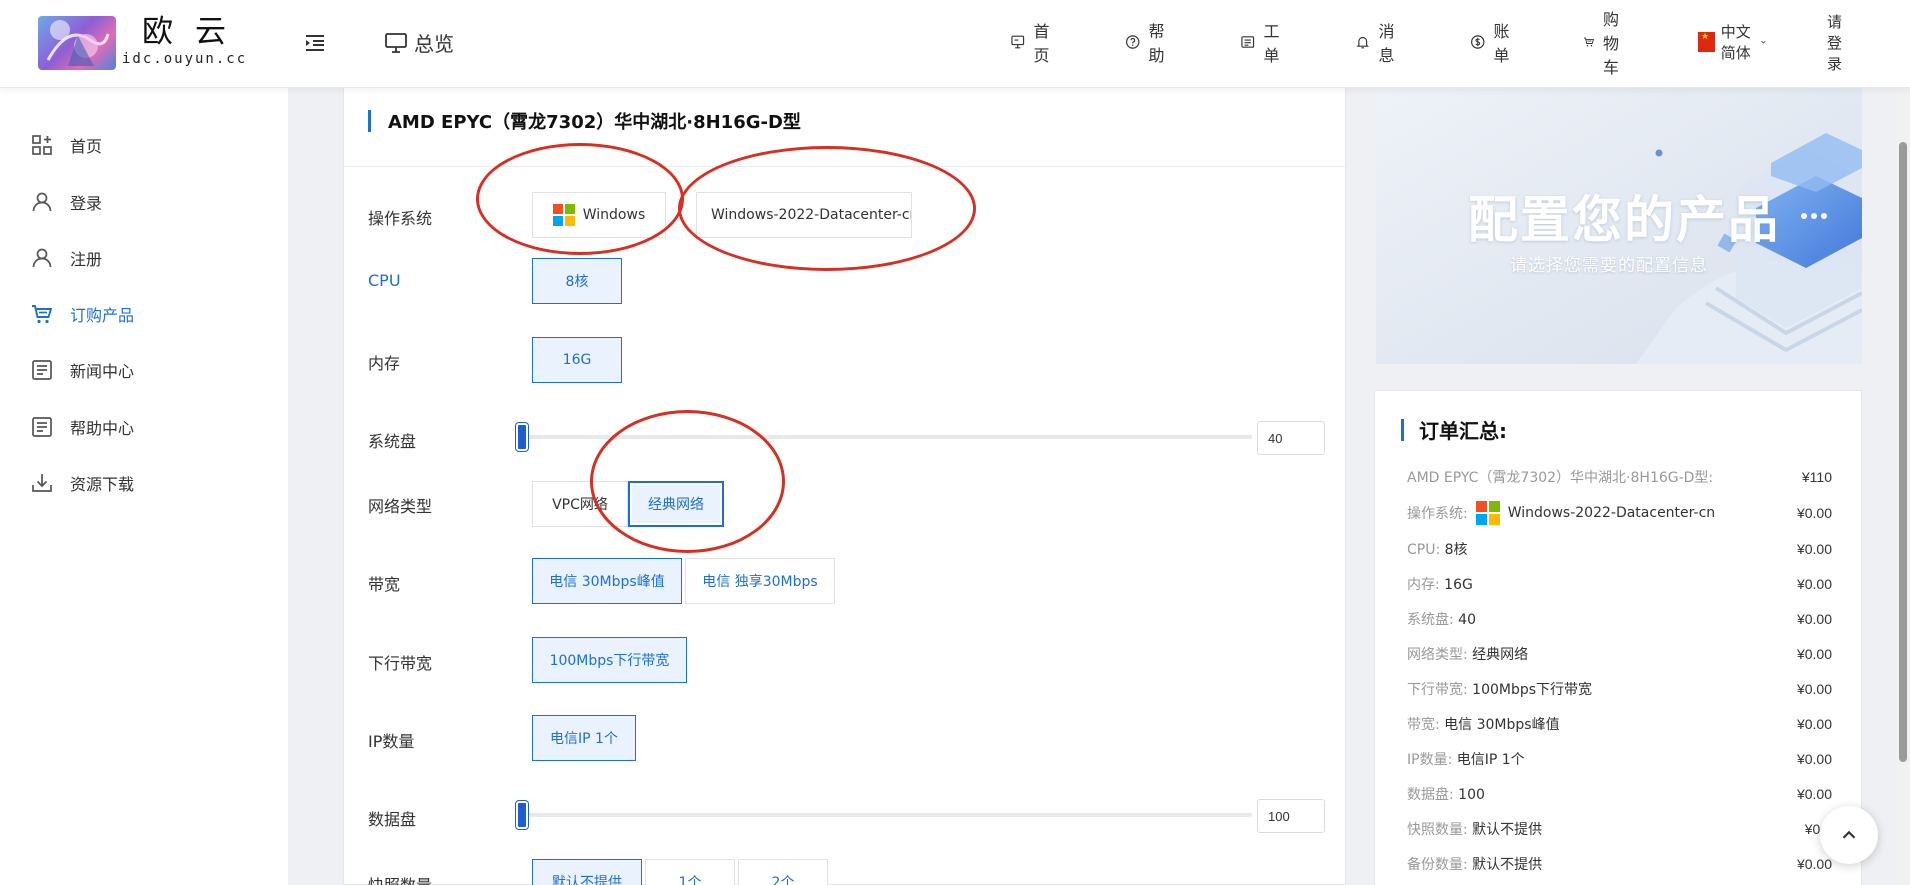  Describe the element at coordinates (419, 42) in the screenshot. I see `overview-link: 总览` at that location.